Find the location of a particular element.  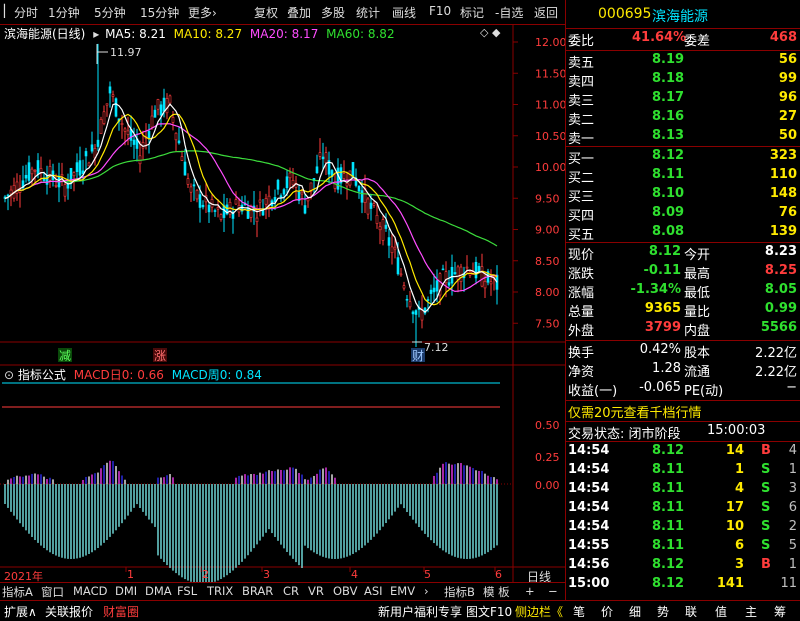

promo-text: 仅需20元查看千档行情 is located at coordinates (635, 411).